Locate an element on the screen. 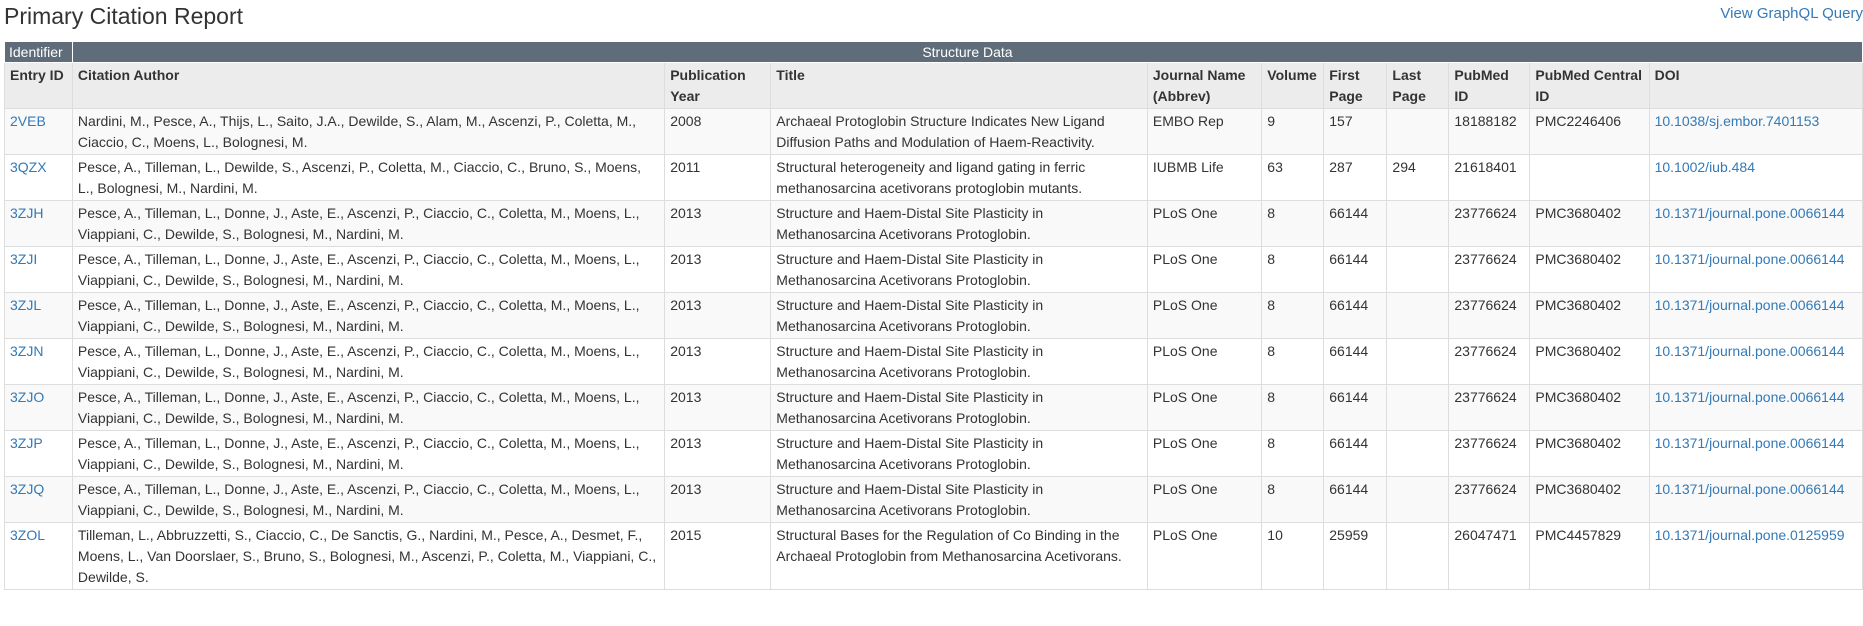  column-header-first-page: First Page is located at coordinates (1355, 85).